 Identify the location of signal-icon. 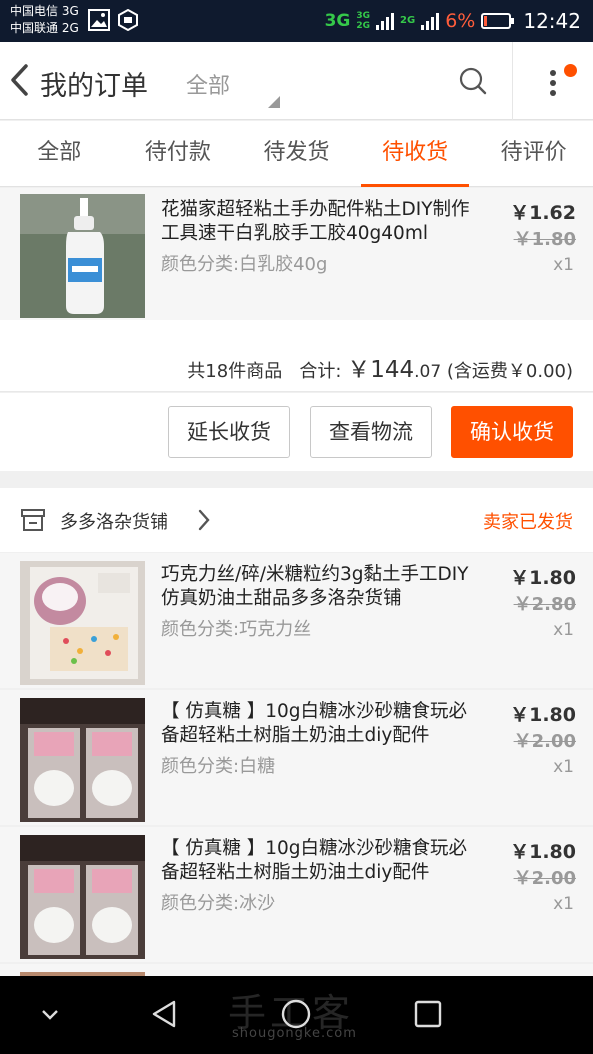
(385, 21).